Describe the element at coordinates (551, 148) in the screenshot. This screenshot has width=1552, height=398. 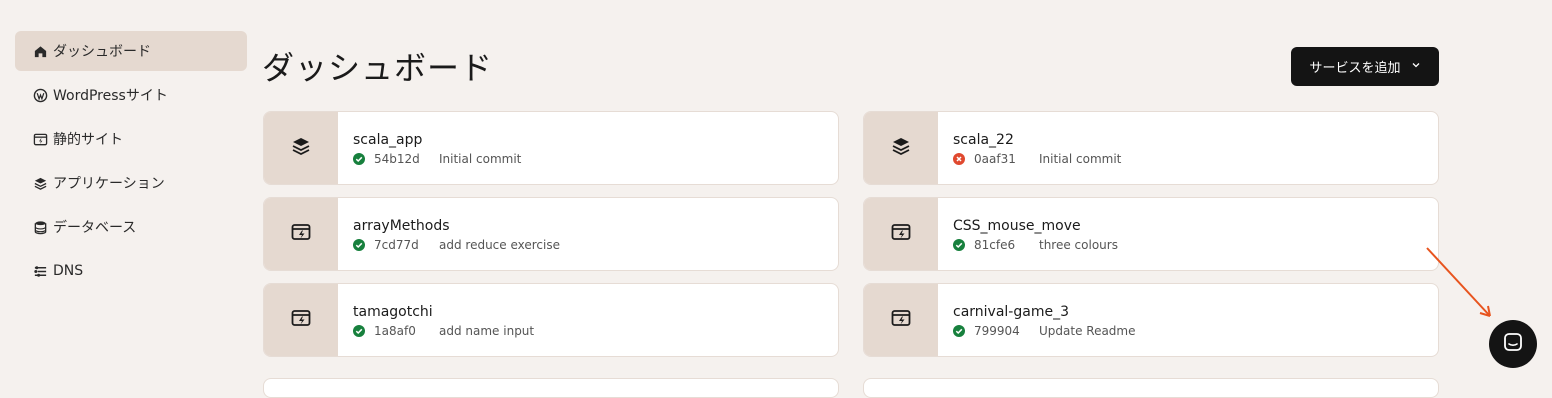
I see `service-card: scala_app 54b12d Initial commit` at that location.